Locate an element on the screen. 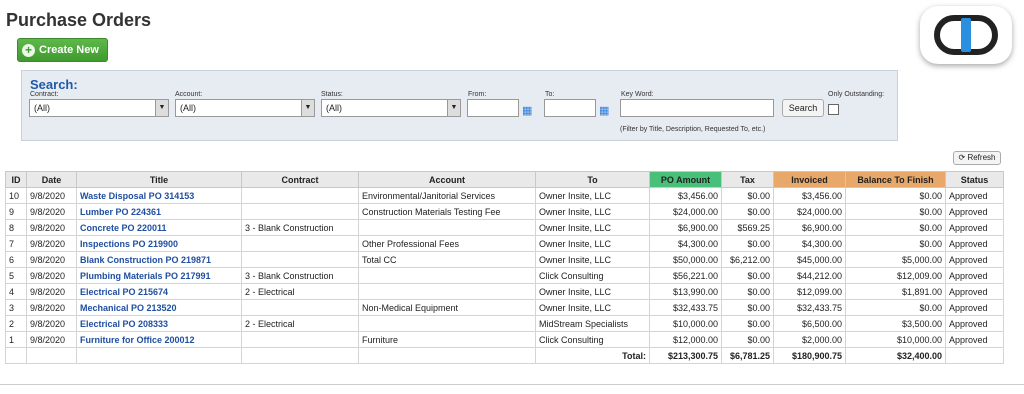 The width and height of the screenshot is (1024, 394). po-title-link: Blank Construction PO 219871 is located at coordinates (145, 260).